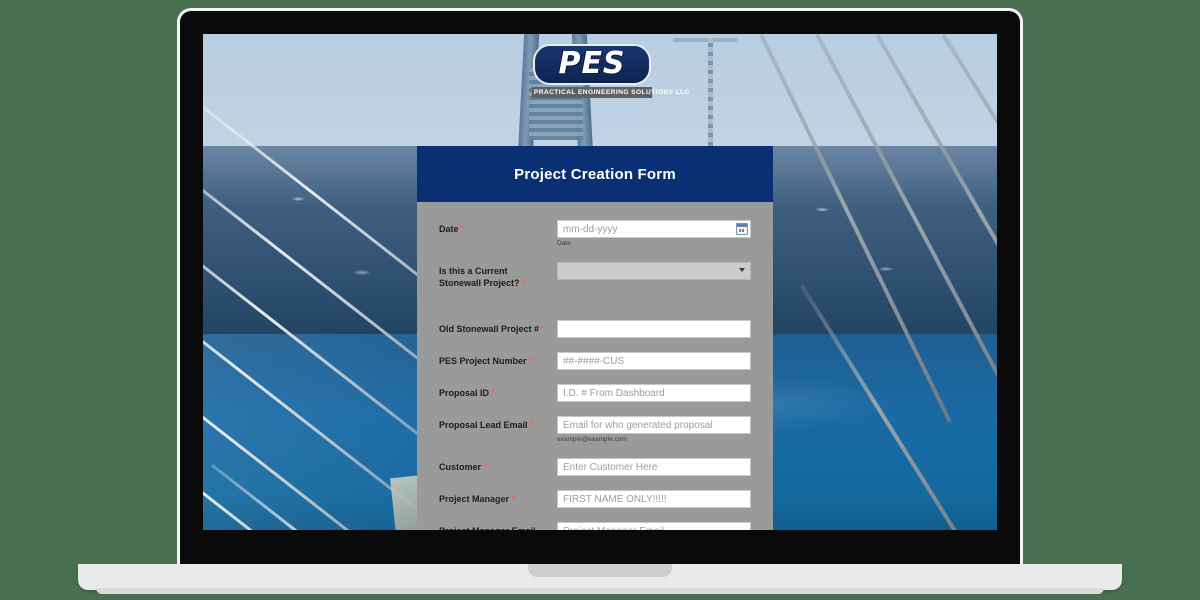 This screenshot has height=600, width=1200. Describe the element at coordinates (449, 229) in the screenshot. I see `label-text: Date` at that location.